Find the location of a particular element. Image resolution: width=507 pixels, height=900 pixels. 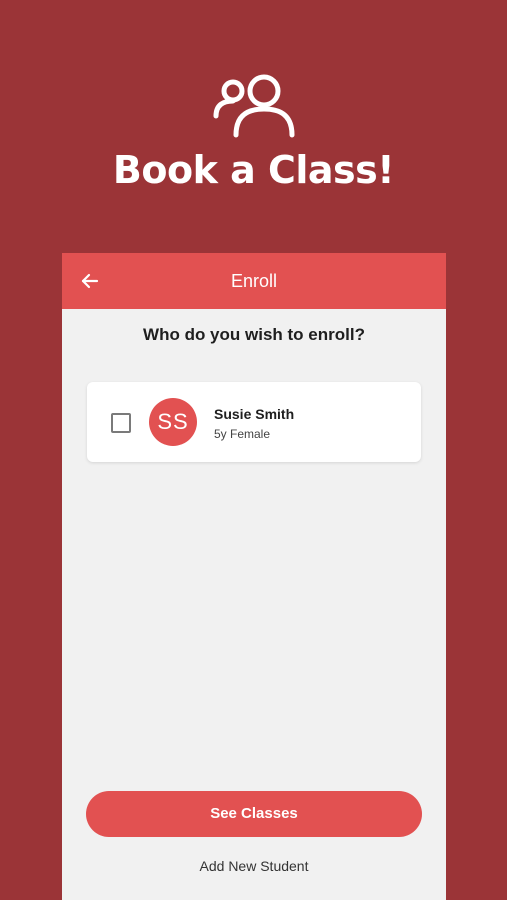

app-bar: Enroll is located at coordinates (254, 281).